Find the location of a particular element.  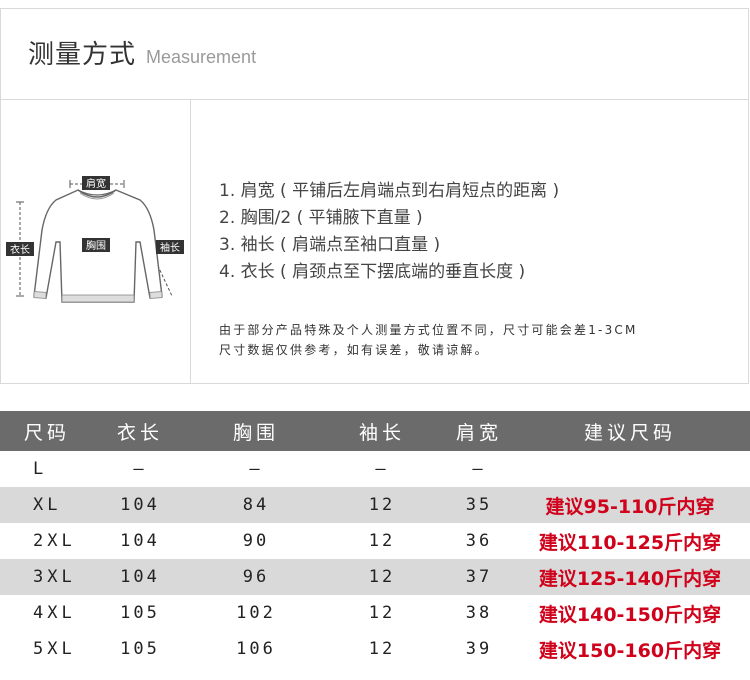

cell-chest: 90 is located at coordinates (256, 541).